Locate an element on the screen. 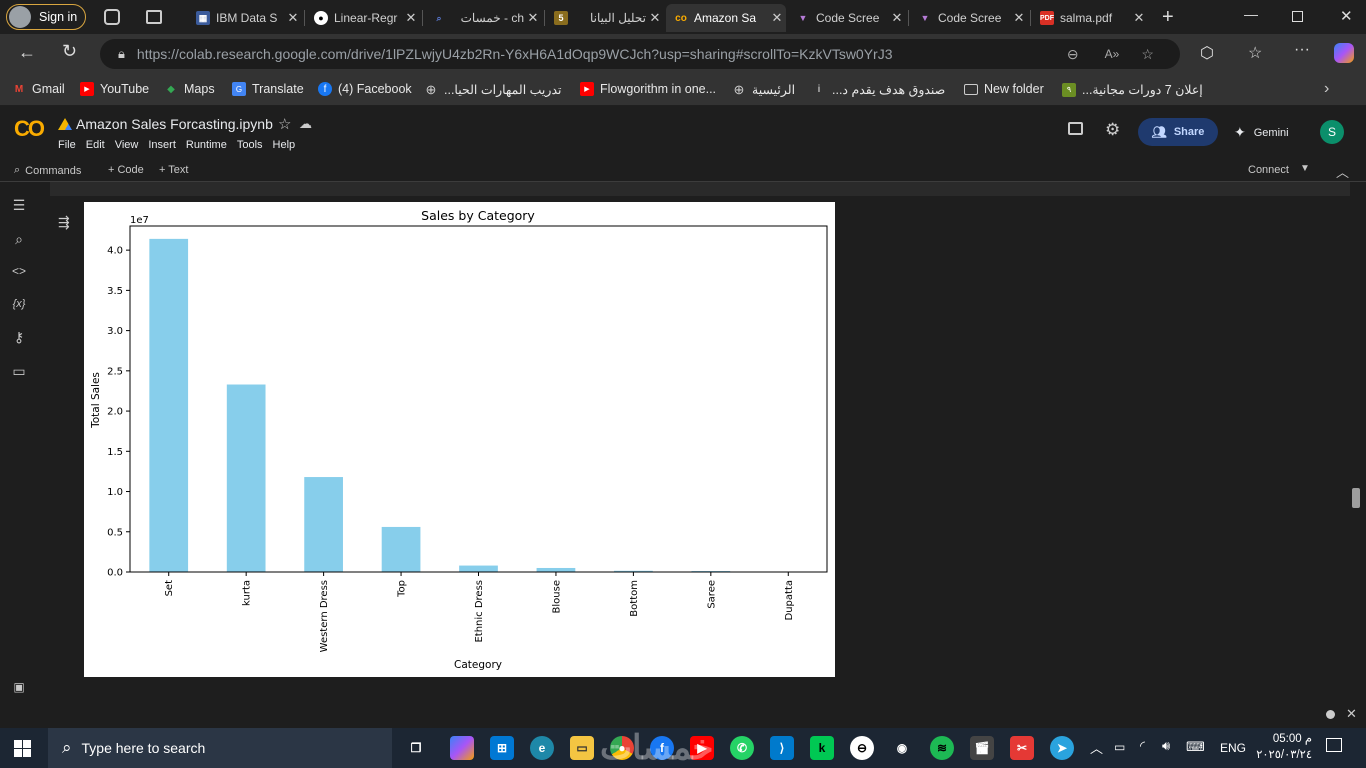 Image resolution: width=1366 pixels, height=768 pixels. tab-khamsat-search: ⌕ ch - خمسات ✕ is located at coordinates (483, 18).